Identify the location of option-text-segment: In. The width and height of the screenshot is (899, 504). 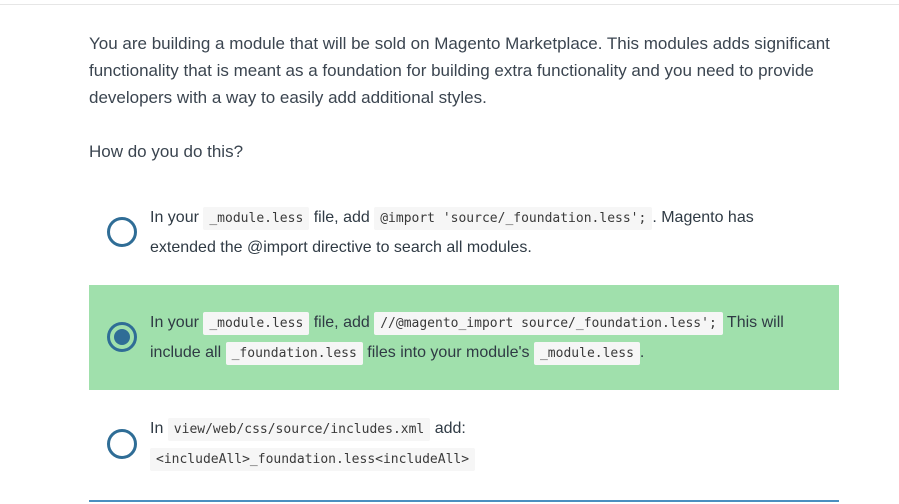
(159, 428).